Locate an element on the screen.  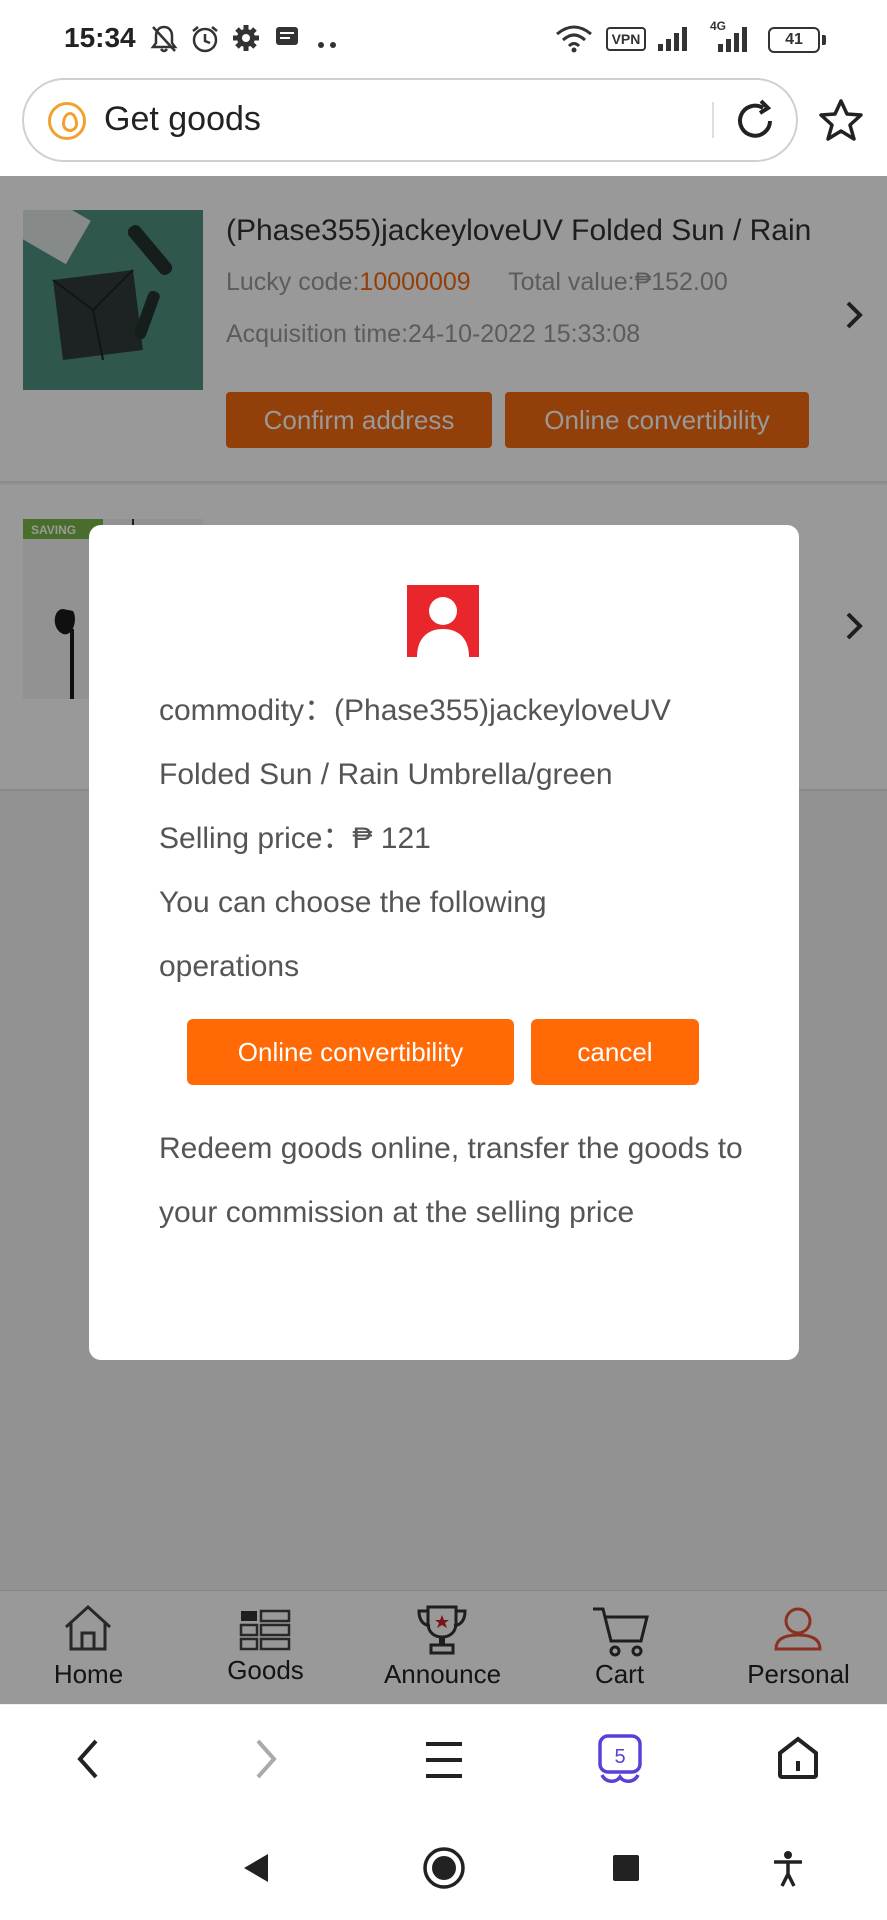
svg-text: 5 is located at coordinates (619, 1757).